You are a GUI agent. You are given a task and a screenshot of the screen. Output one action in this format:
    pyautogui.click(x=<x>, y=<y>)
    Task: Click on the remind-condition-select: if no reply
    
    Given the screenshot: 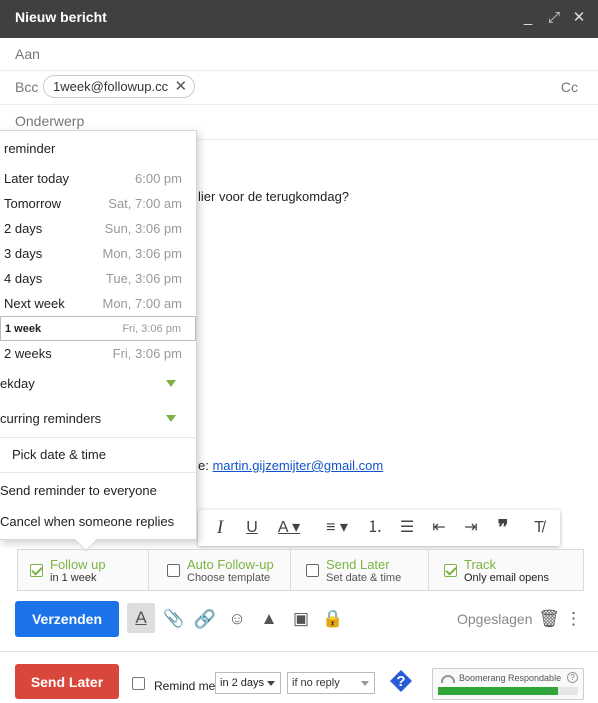 What is the action you would take?
    pyautogui.click(x=331, y=683)
    